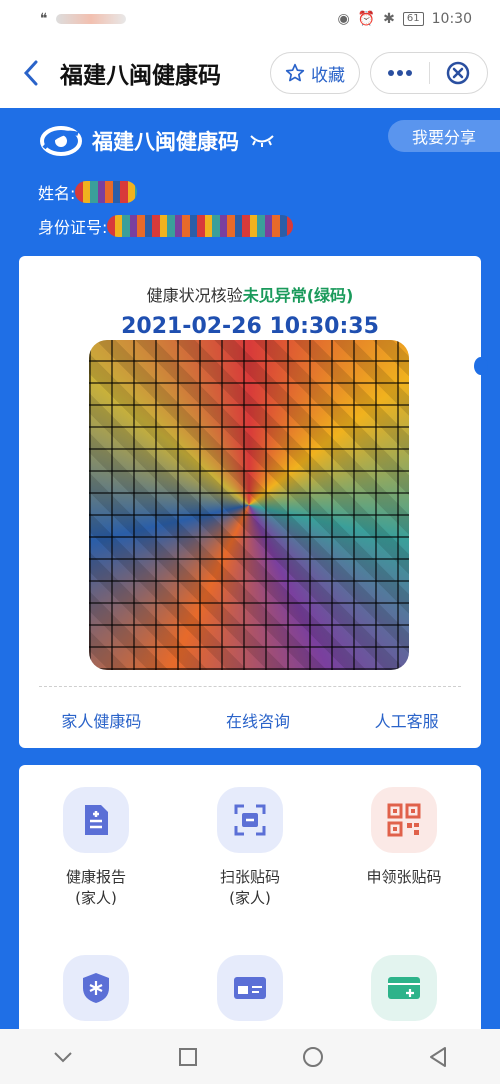  Describe the element at coordinates (404, 820) in the screenshot. I see `qr-code-icon` at that location.